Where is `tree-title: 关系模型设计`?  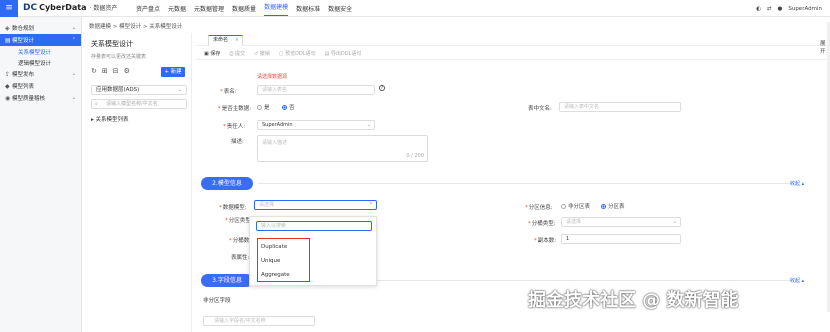
tree-title: 关系模型设计 is located at coordinates (112, 44).